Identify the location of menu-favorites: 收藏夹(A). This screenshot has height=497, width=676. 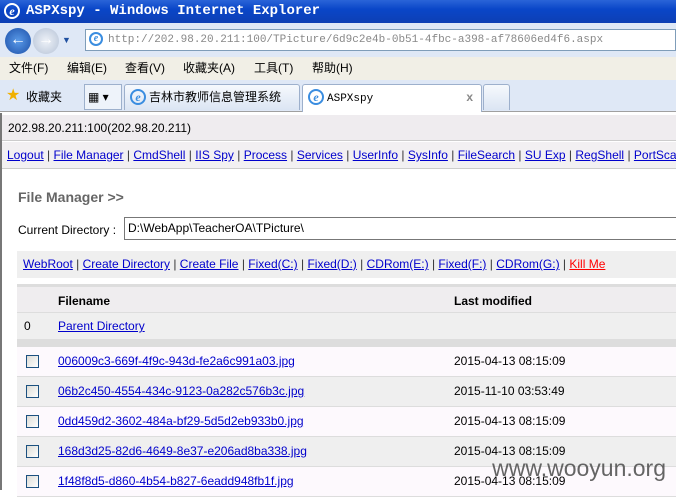
(209, 68).